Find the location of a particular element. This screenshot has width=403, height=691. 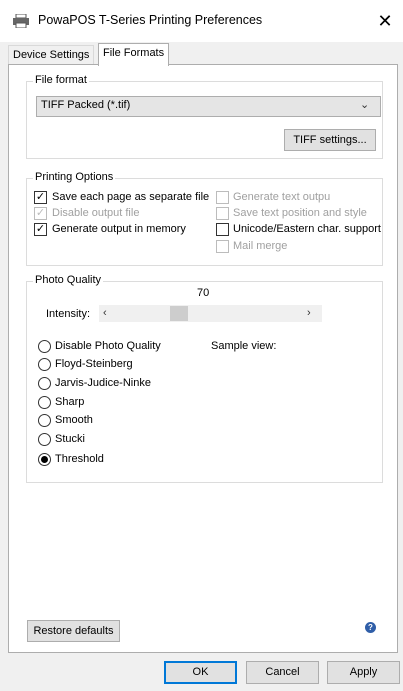

window-title: PowaPOS T-Series Printing Preferences is located at coordinates (150, 20).